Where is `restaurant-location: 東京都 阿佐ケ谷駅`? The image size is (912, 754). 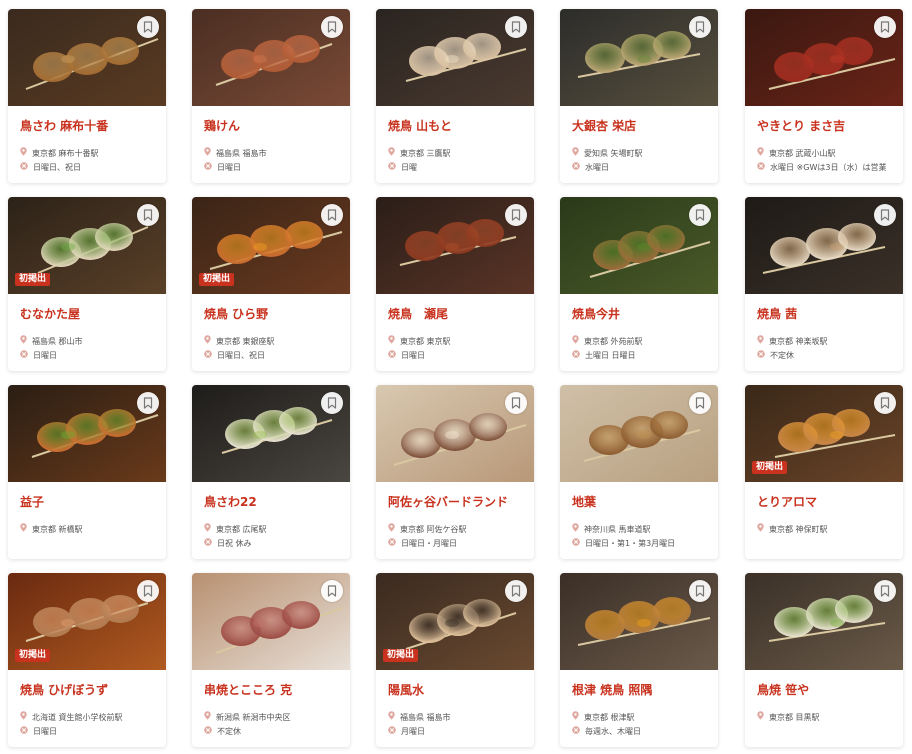
restaurant-location: 東京都 阿佐ケ谷駅 is located at coordinates (459, 529).